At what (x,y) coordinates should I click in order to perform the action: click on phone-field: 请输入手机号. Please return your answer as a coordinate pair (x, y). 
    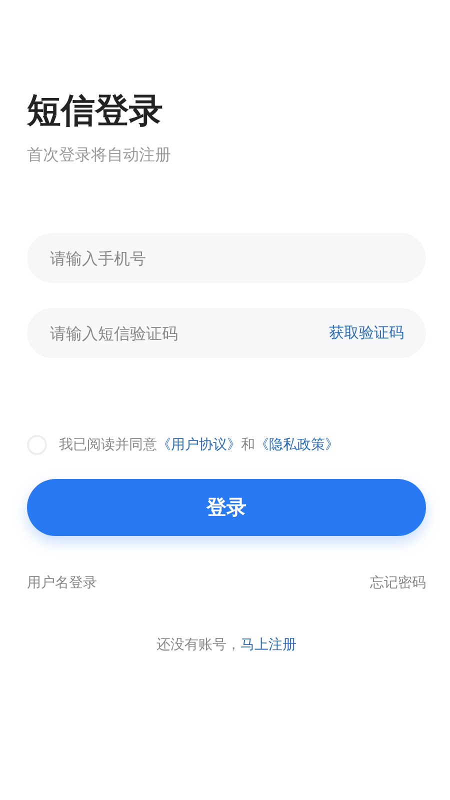
    Looking at the image, I should click on (226, 258).